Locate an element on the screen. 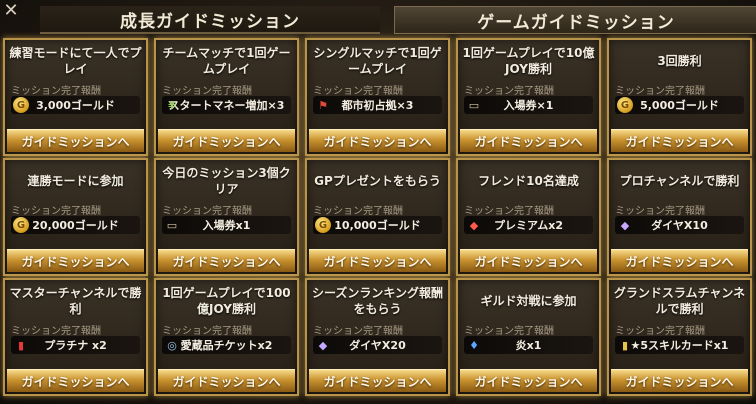  reward-box: ◎ 愛蔵品チケットx2 is located at coordinates (226, 345).